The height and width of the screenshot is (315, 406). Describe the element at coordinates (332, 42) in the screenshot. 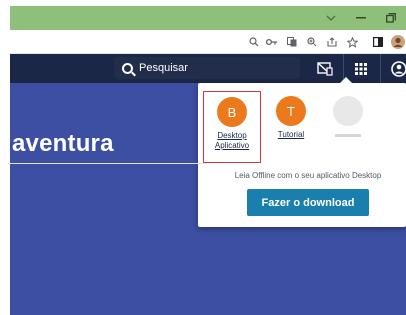

I see `share-icon` at that location.